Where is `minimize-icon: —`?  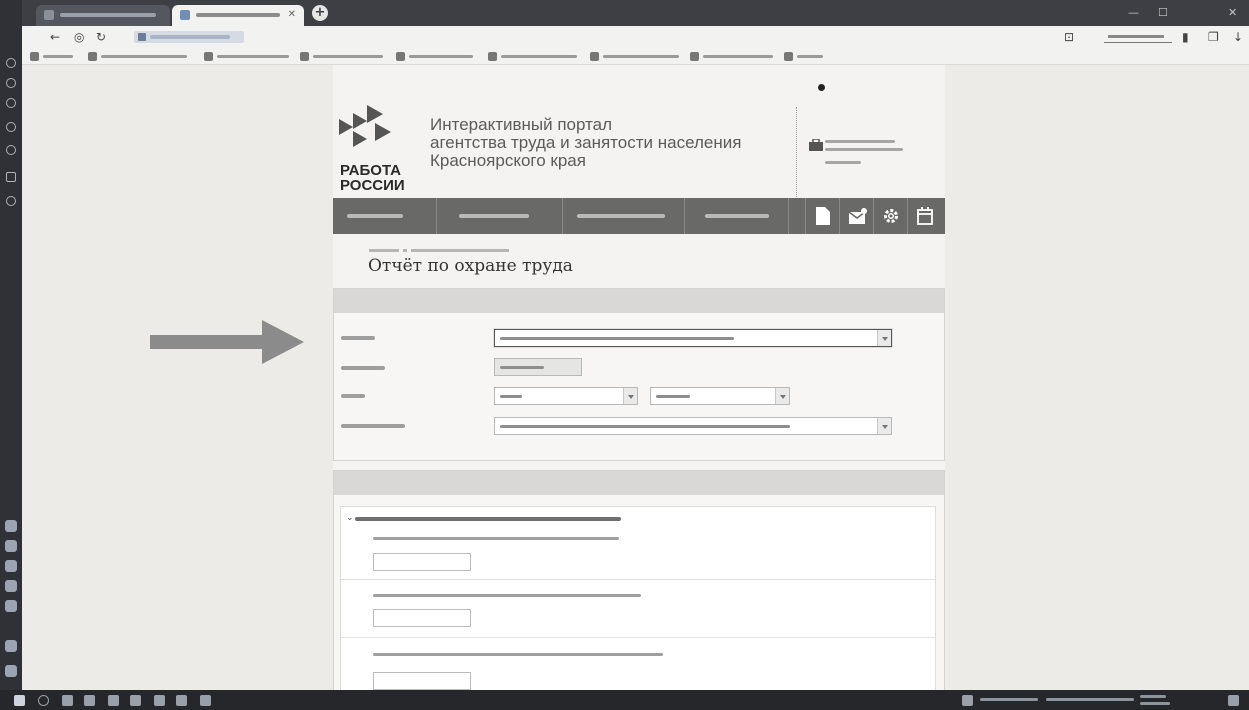
minimize-icon: — is located at coordinates (1133, 12).